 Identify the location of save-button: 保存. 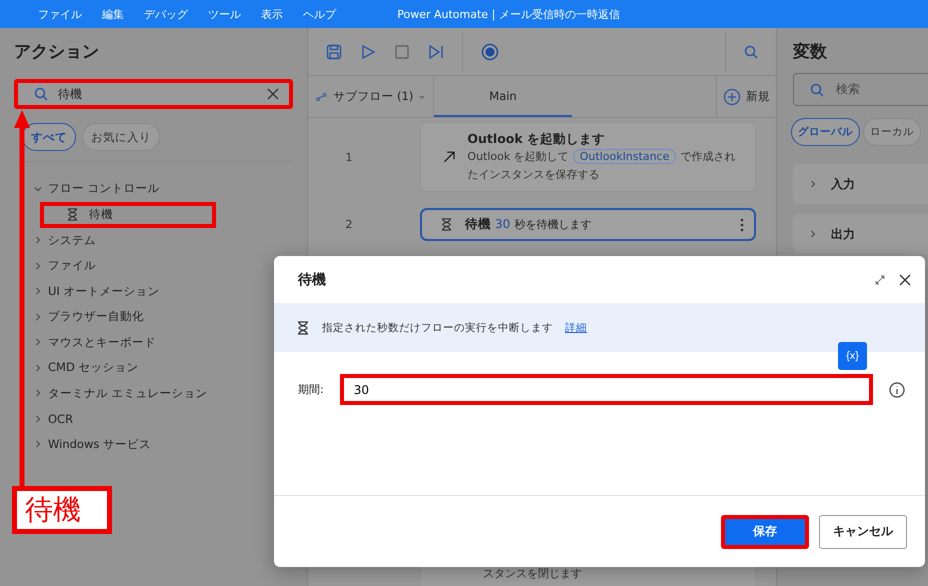
(765, 531).